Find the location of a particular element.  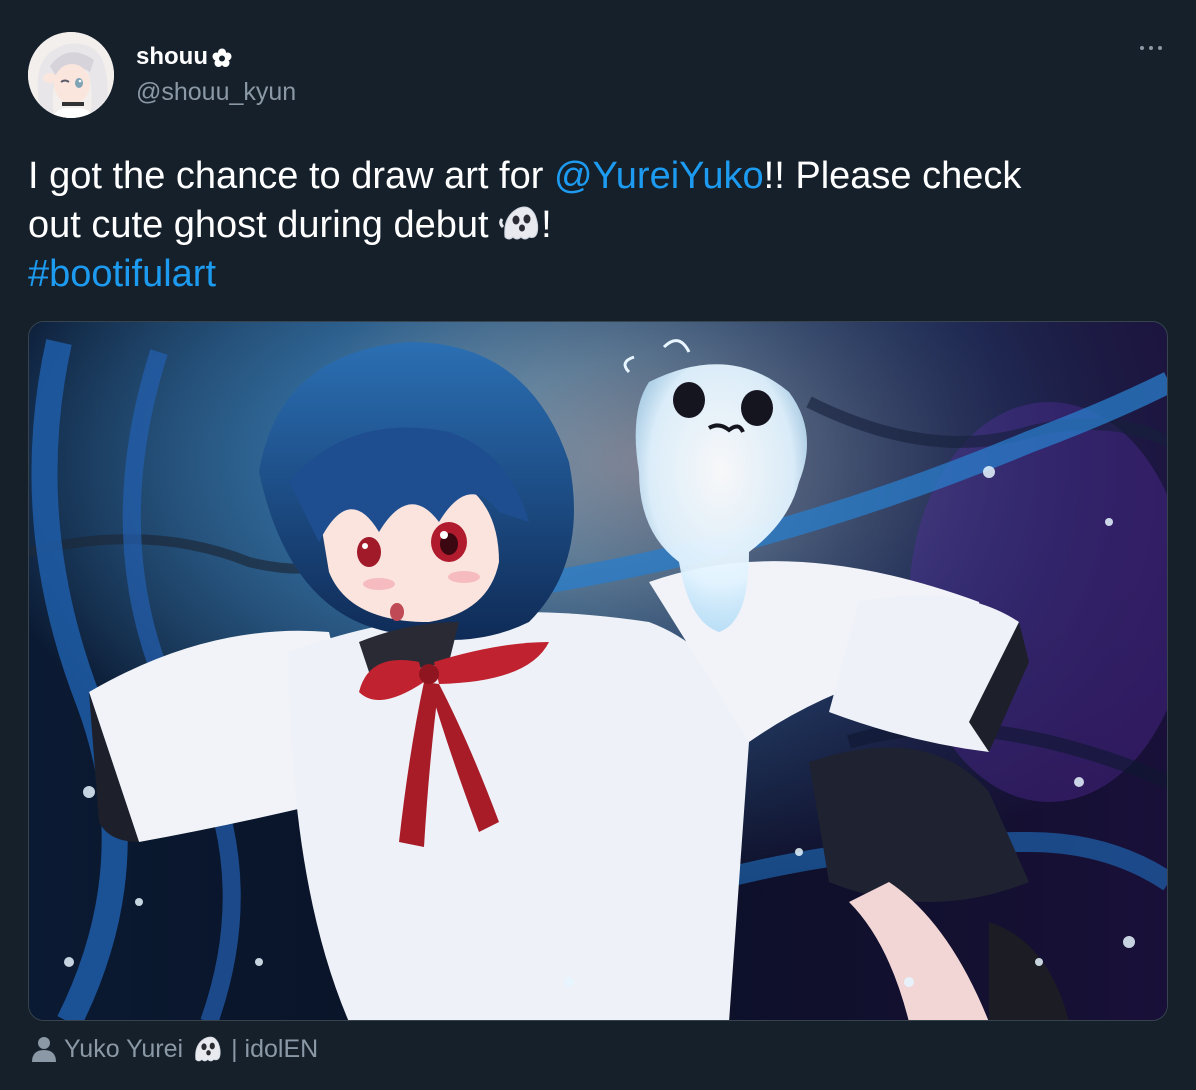

tweet-text-part: out cute ghost during debut is located at coordinates (264, 225).